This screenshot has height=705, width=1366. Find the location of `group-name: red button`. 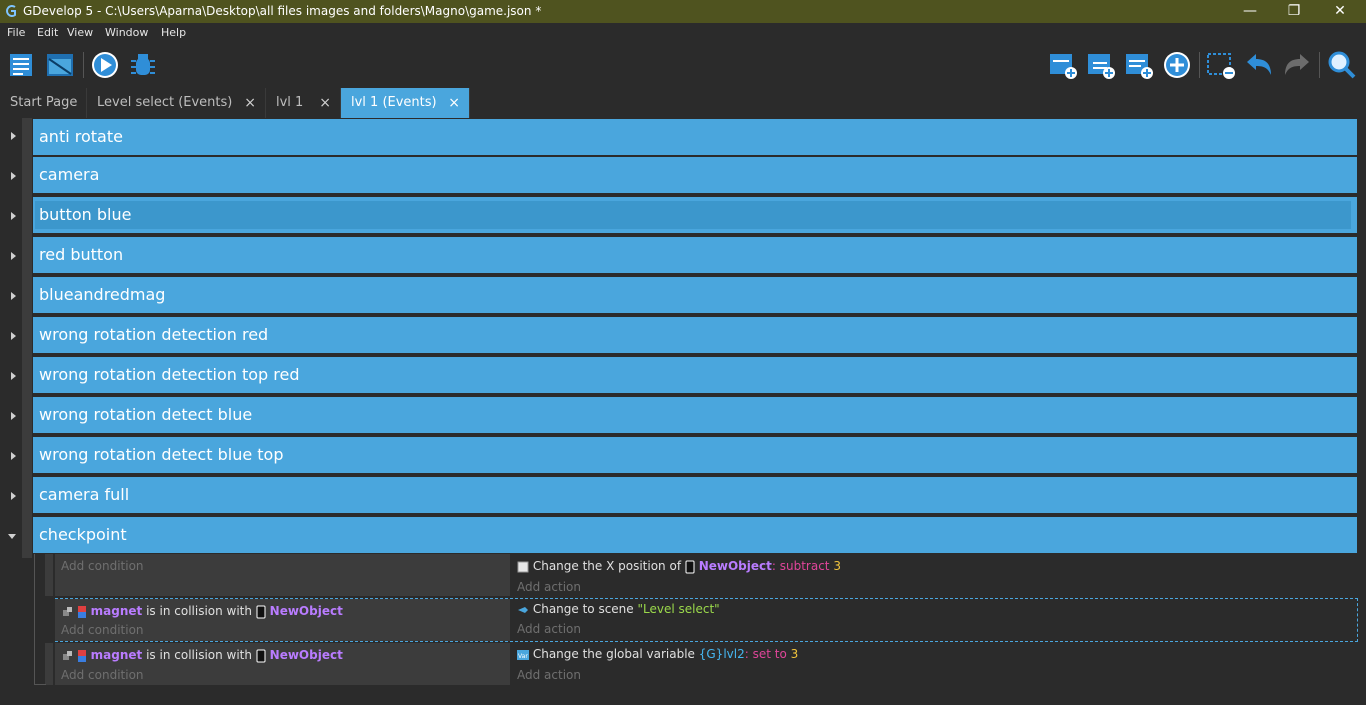

group-name: red button is located at coordinates (81, 254).